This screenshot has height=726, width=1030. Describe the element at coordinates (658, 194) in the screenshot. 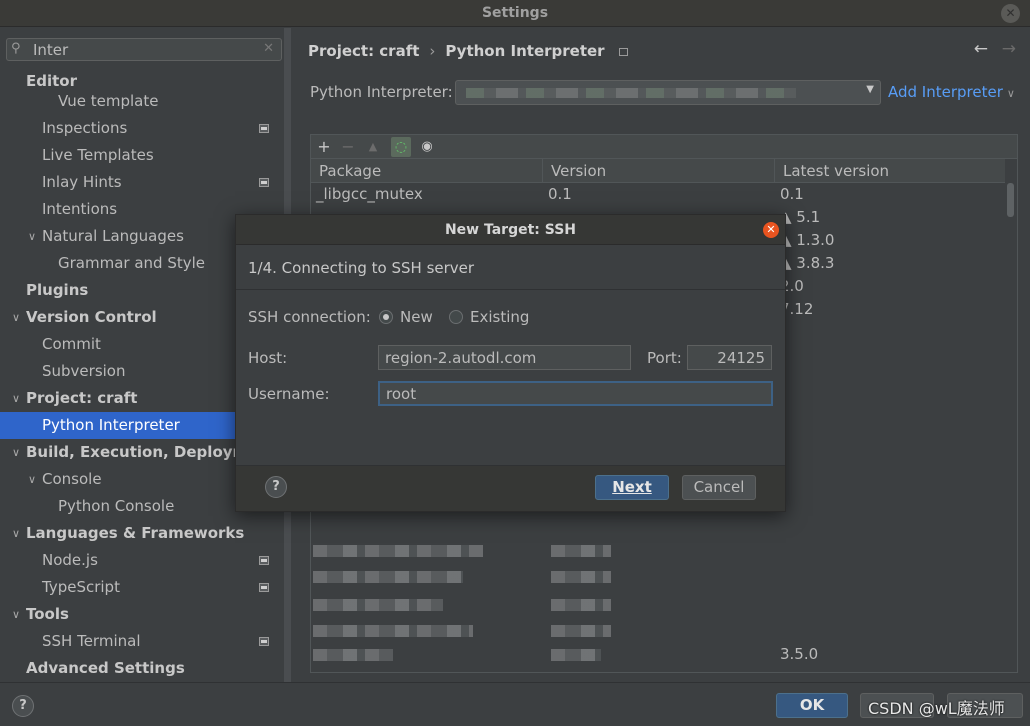

I see `table-row: _libgcc_mutex 0.1 0.1` at that location.